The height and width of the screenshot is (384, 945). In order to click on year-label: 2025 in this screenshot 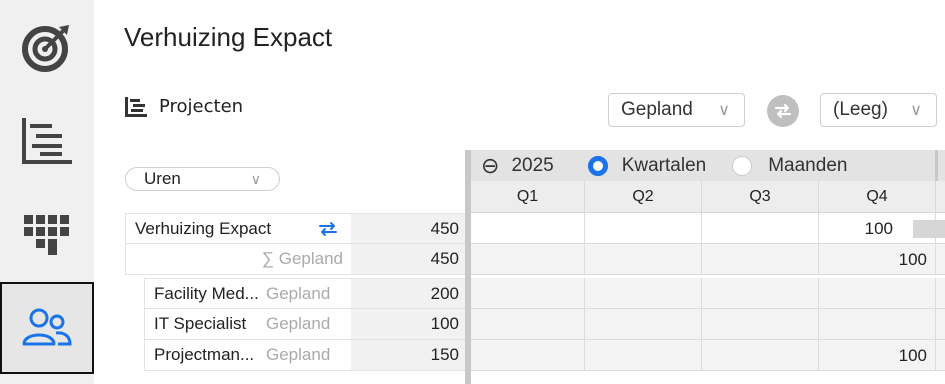, I will do `click(532, 165)`.